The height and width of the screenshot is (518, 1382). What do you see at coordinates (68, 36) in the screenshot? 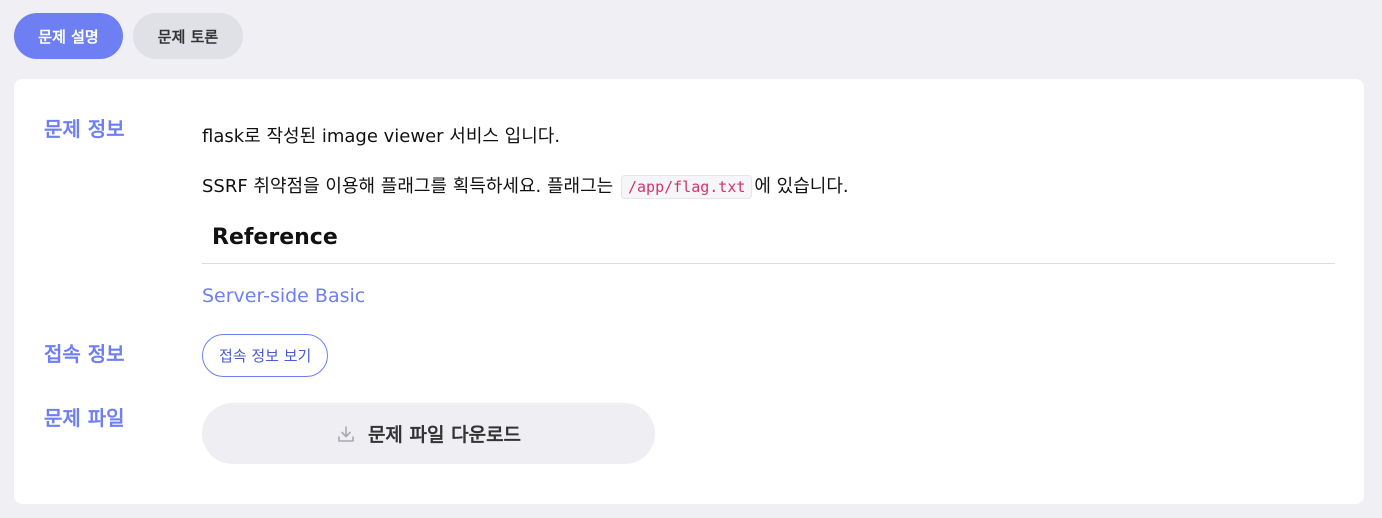
I see `tab-problem-description: 문제 설명` at bounding box center [68, 36].